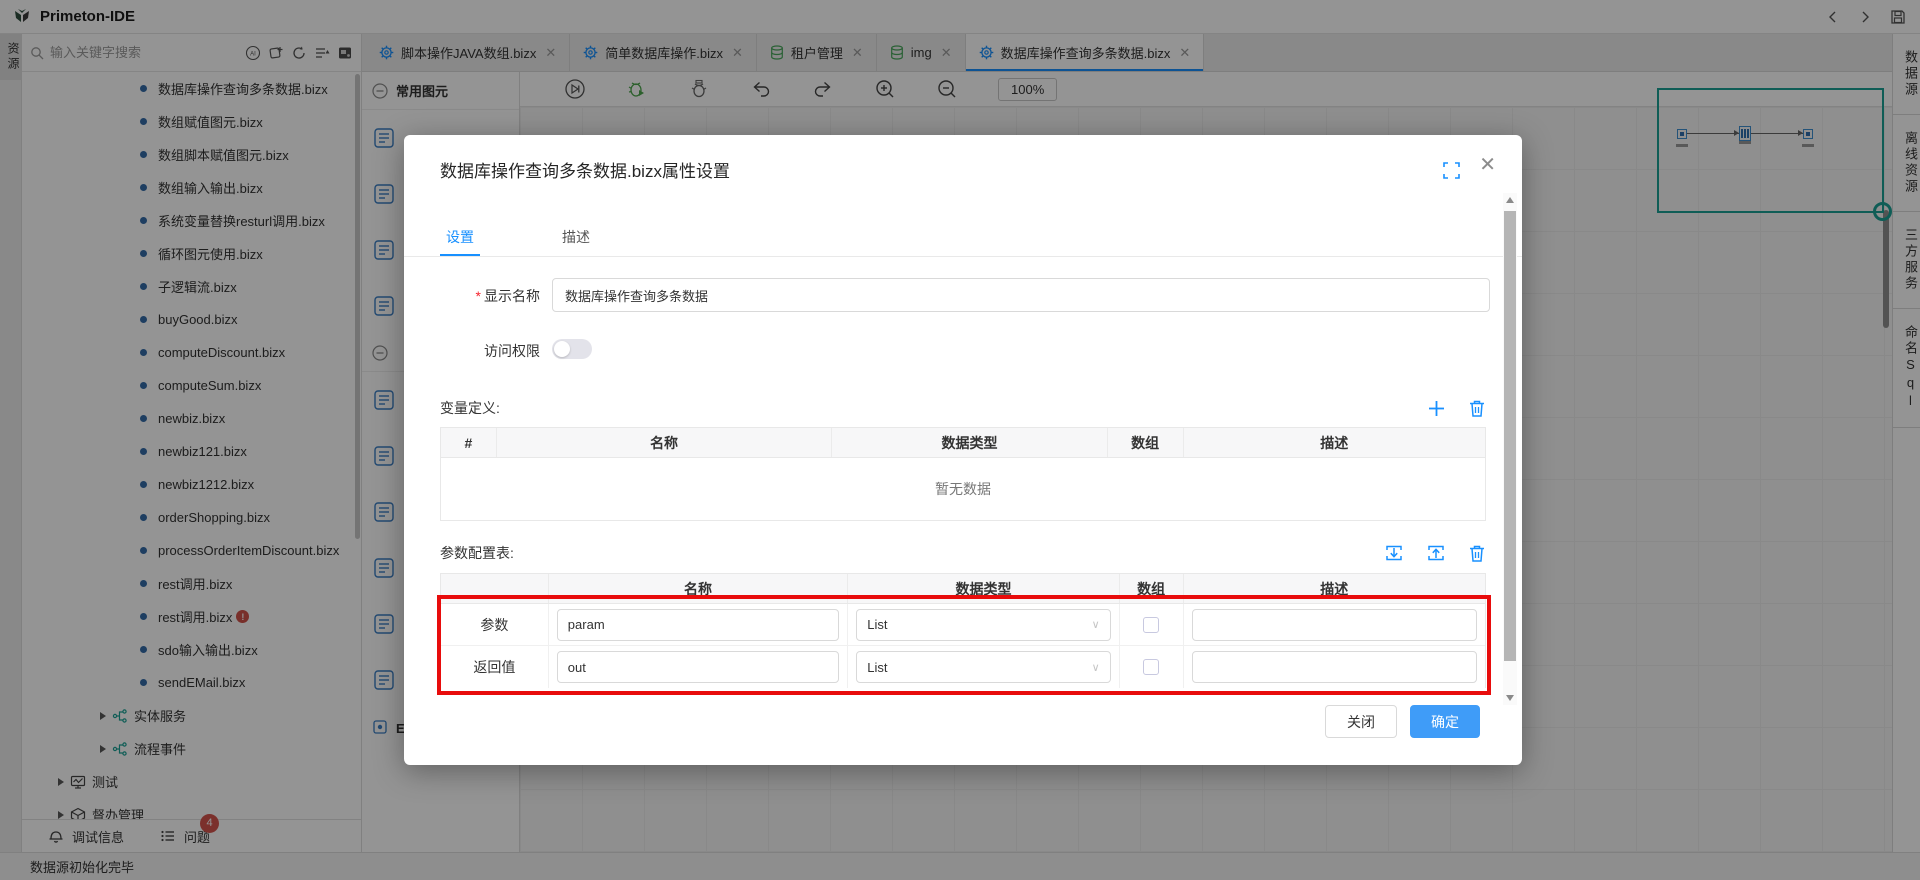 This screenshot has width=1920, height=880. What do you see at coordinates (477, 553) in the screenshot?
I see `params-label: 参数配置表:` at bounding box center [477, 553].